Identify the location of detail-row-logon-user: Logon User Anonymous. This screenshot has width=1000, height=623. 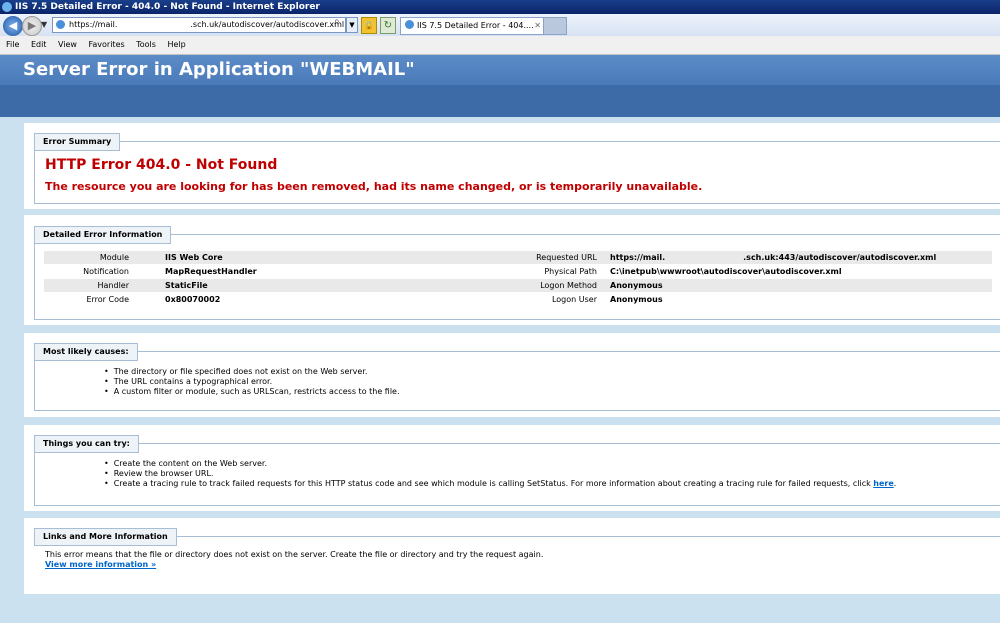
(607, 299).